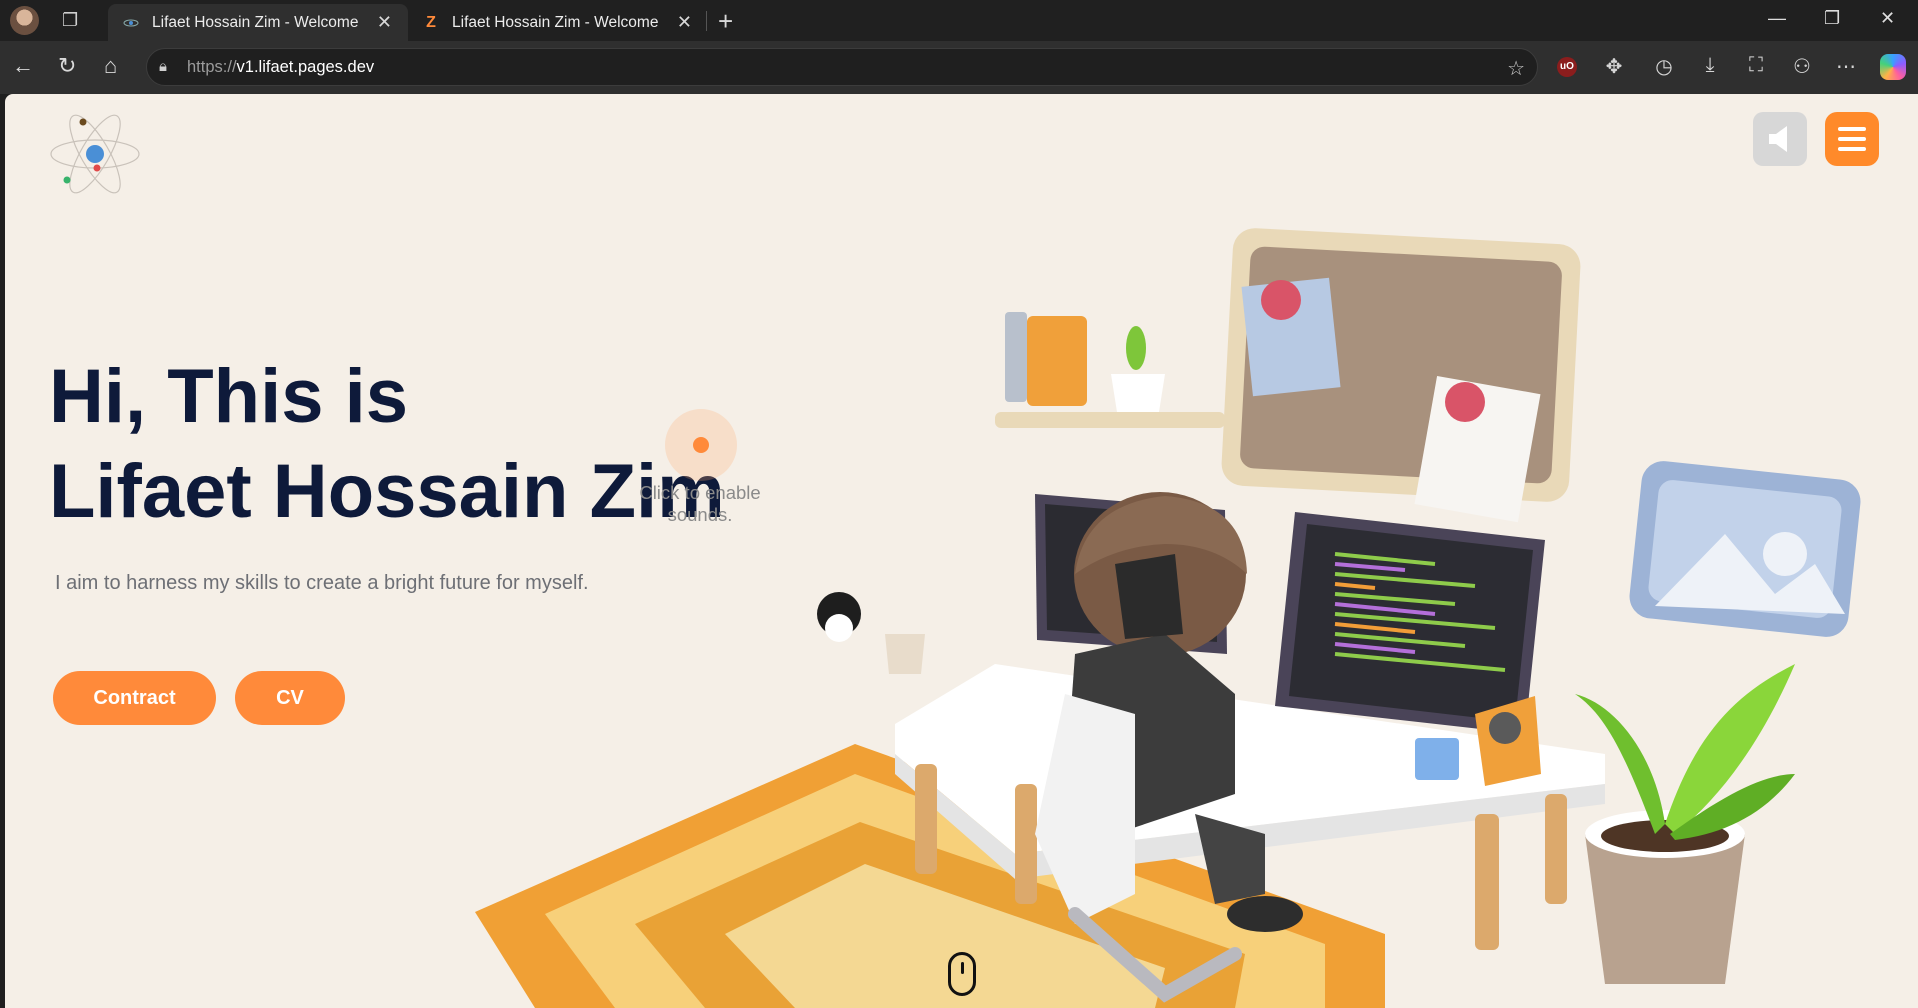 The image size is (1918, 1008). Describe the element at coordinates (725, 21) in the screenshot. I see `new-tab-icon: +` at that location.